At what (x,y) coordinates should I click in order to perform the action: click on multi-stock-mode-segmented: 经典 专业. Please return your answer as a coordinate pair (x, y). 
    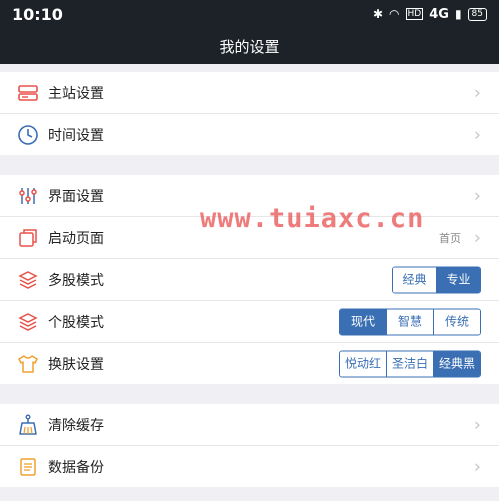
    Looking at the image, I should click on (436, 279).